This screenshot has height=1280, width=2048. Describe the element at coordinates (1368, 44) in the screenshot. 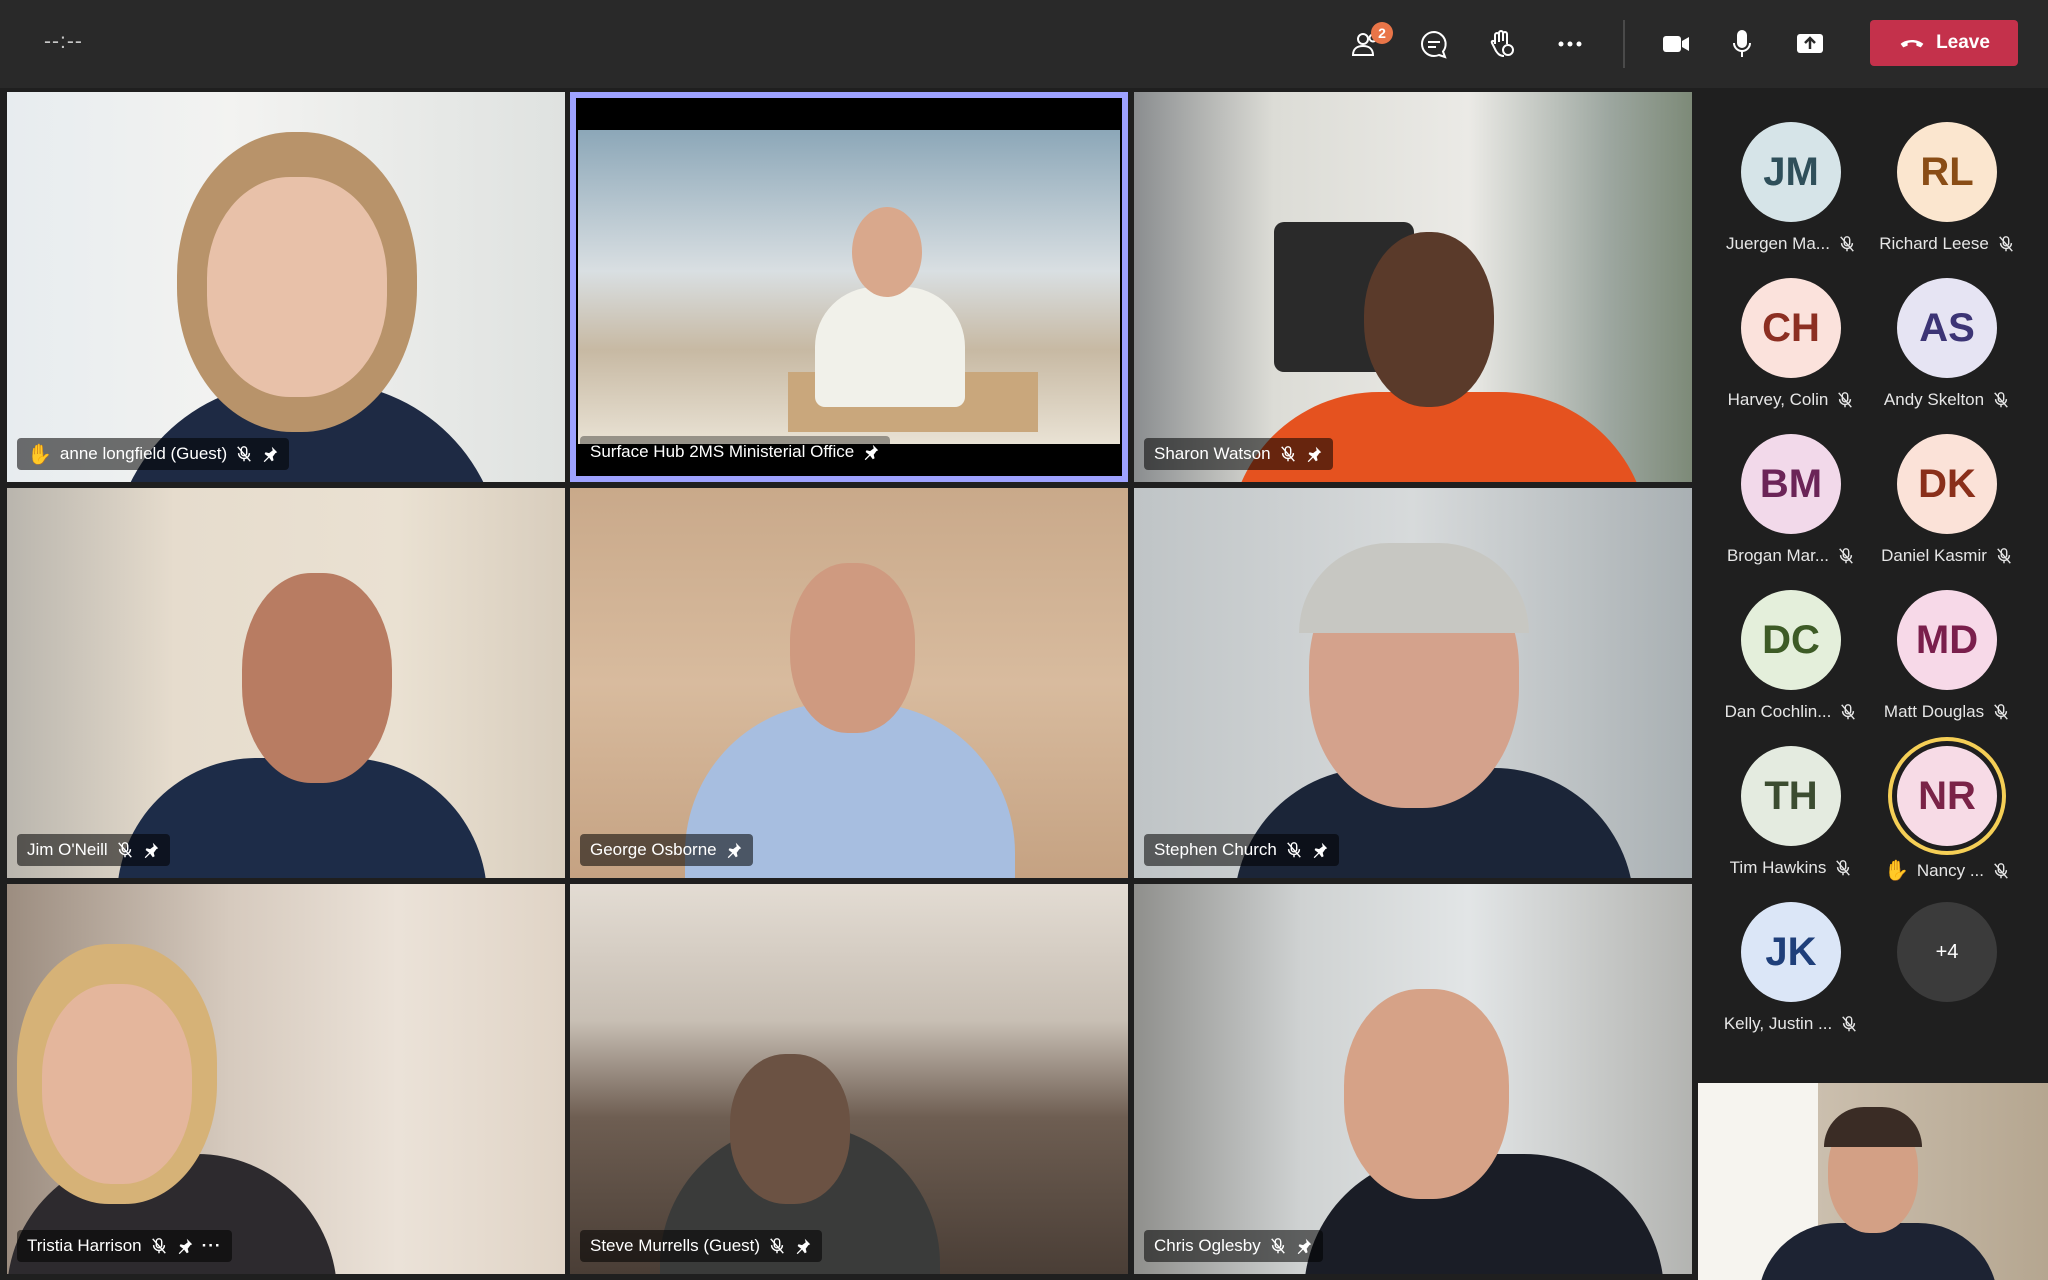

I see `participants-button: 2` at that location.